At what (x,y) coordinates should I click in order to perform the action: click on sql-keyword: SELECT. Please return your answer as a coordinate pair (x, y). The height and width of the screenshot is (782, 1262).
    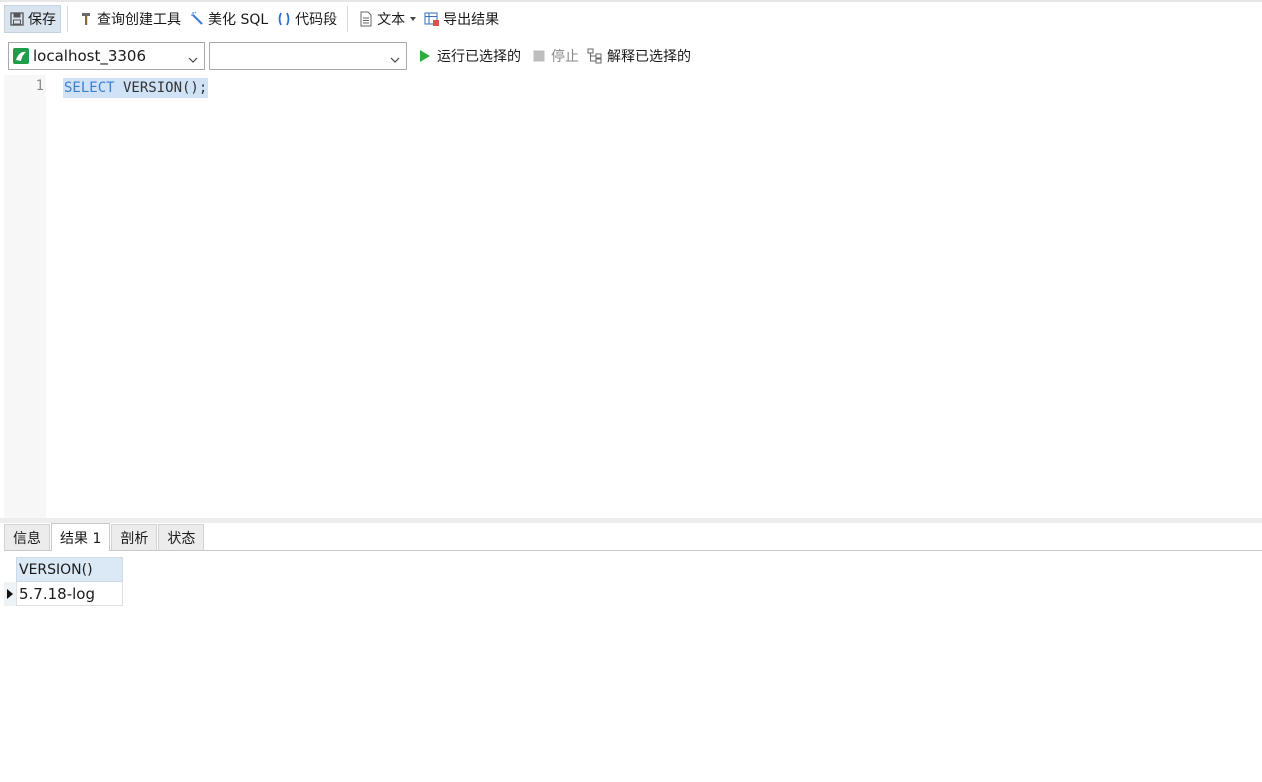
    Looking at the image, I should click on (89, 88).